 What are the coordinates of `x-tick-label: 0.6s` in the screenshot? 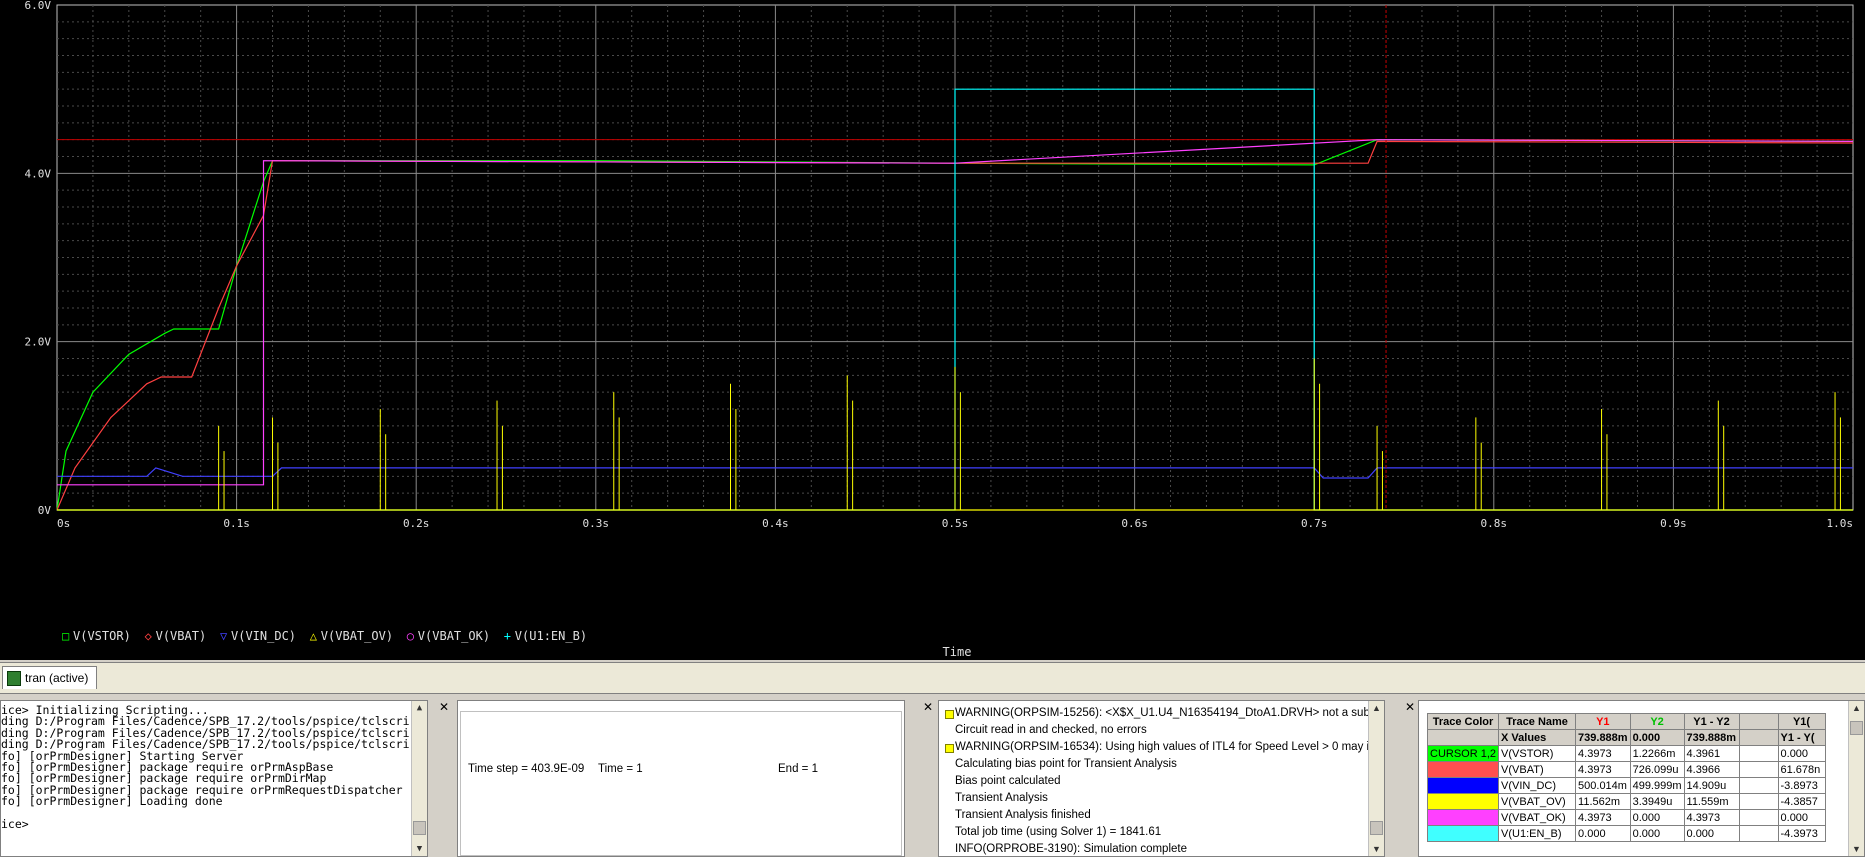 It's located at (1134, 523).